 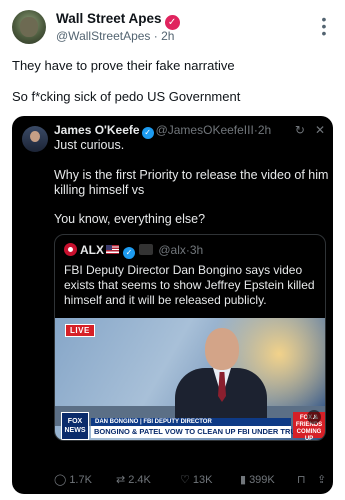 I want to click on quote-author-name: ALX, so click(x=92, y=250).